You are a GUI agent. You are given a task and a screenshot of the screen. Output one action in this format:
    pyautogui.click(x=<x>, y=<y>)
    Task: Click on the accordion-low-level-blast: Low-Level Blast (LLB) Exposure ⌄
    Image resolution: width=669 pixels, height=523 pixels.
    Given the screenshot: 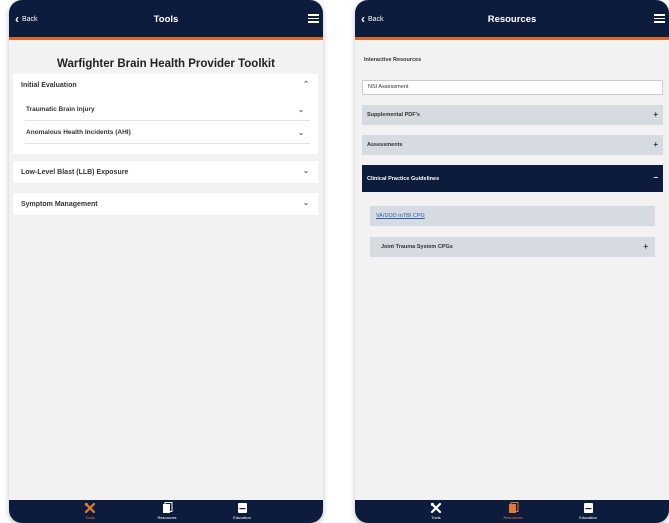 What is the action you would take?
    pyautogui.click(x=165, y=172)
    